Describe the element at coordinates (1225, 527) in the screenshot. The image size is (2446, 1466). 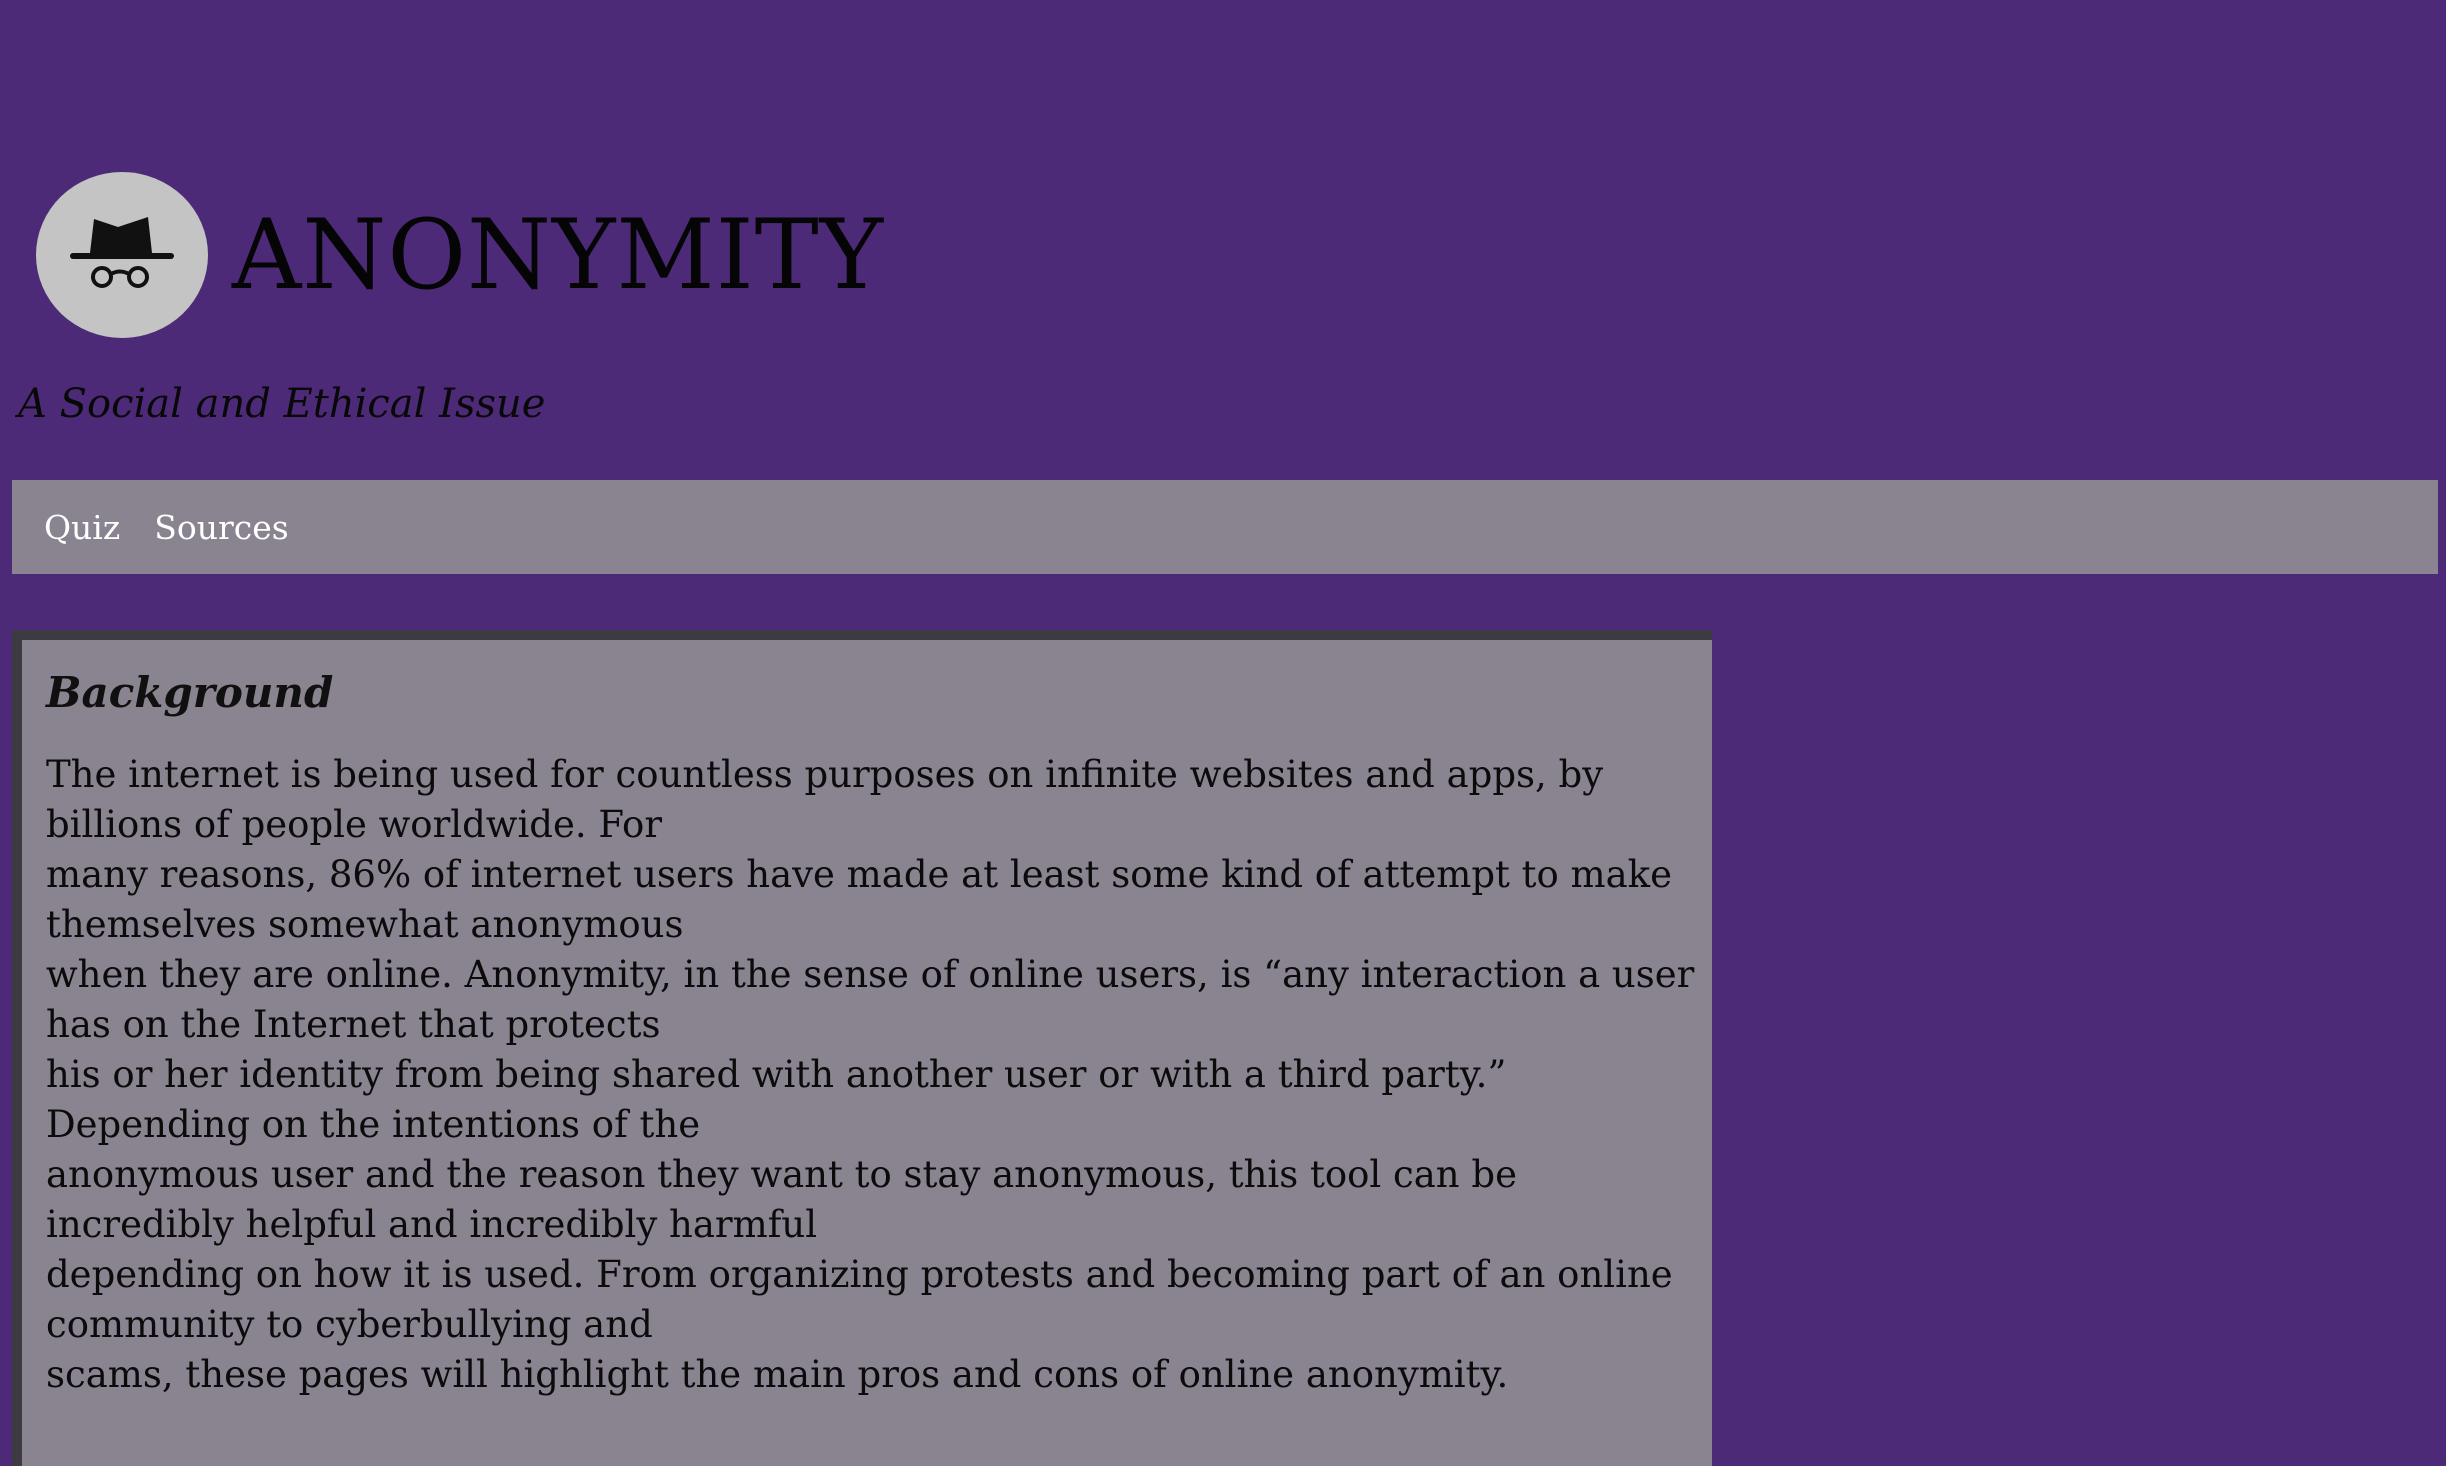
I see `main-navigation: Quiz Sources` at that location.